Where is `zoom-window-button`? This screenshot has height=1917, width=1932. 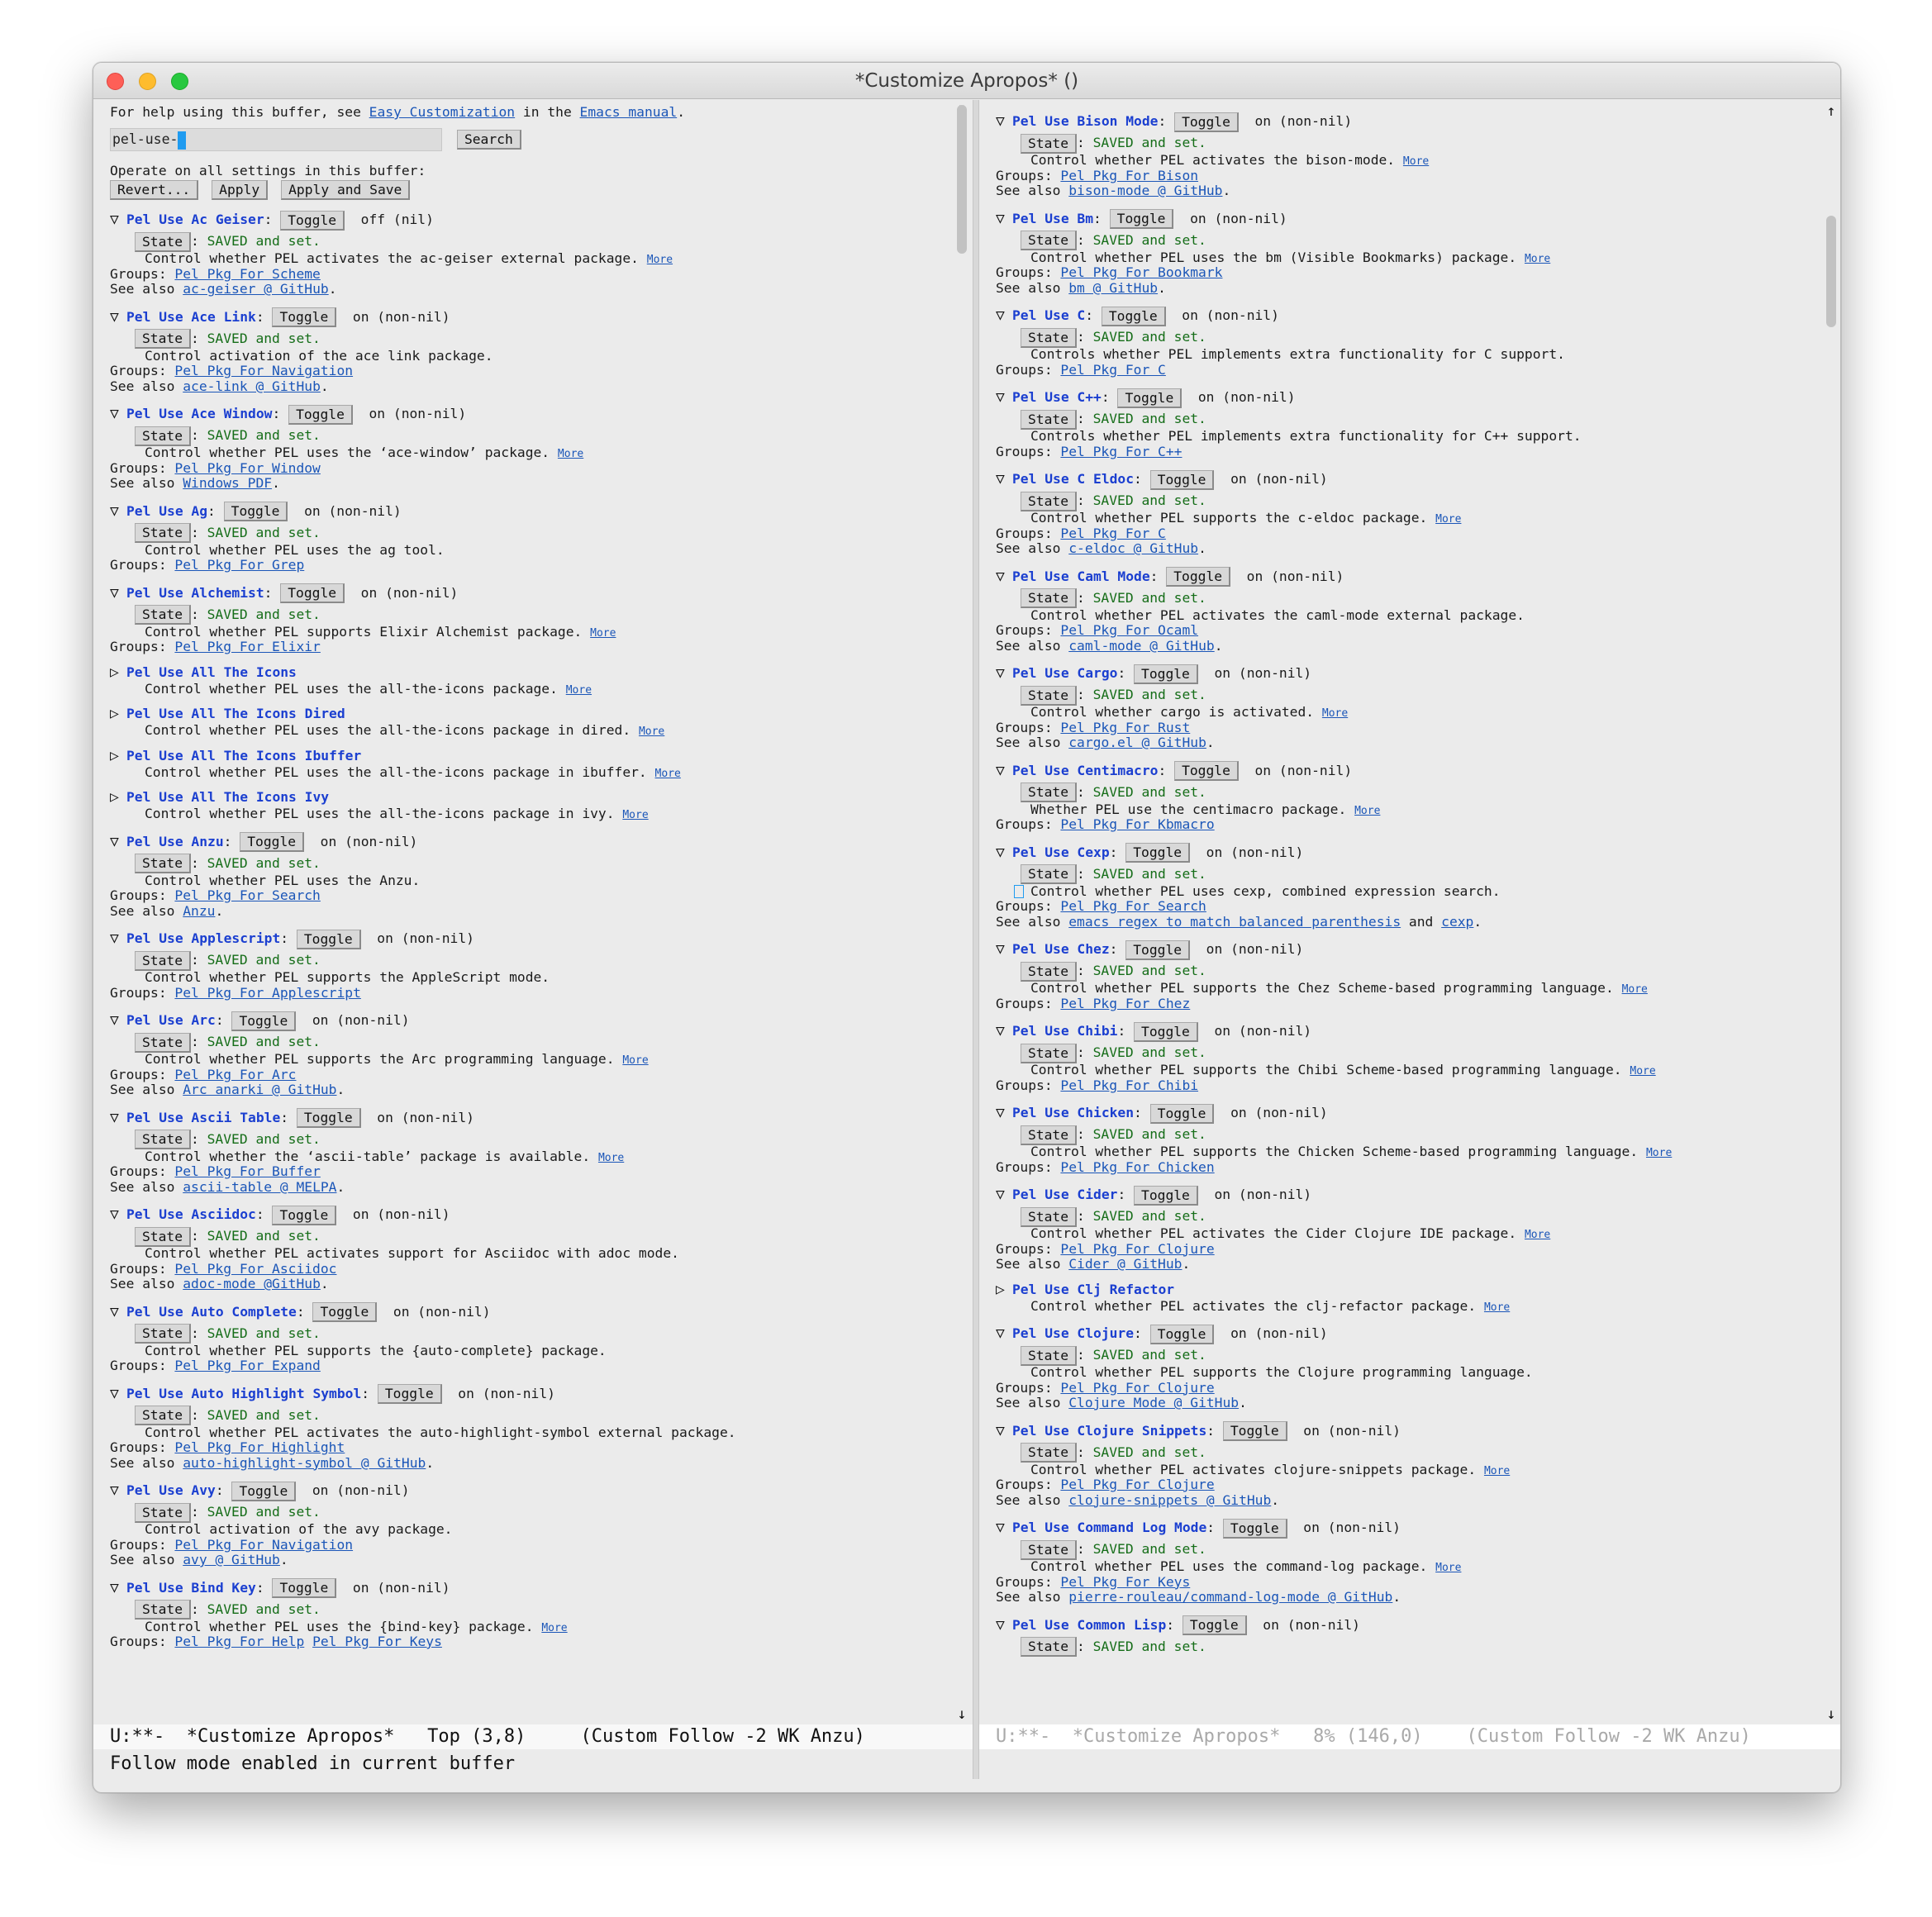 zoom-window-button is located at coordinates (179, 82).